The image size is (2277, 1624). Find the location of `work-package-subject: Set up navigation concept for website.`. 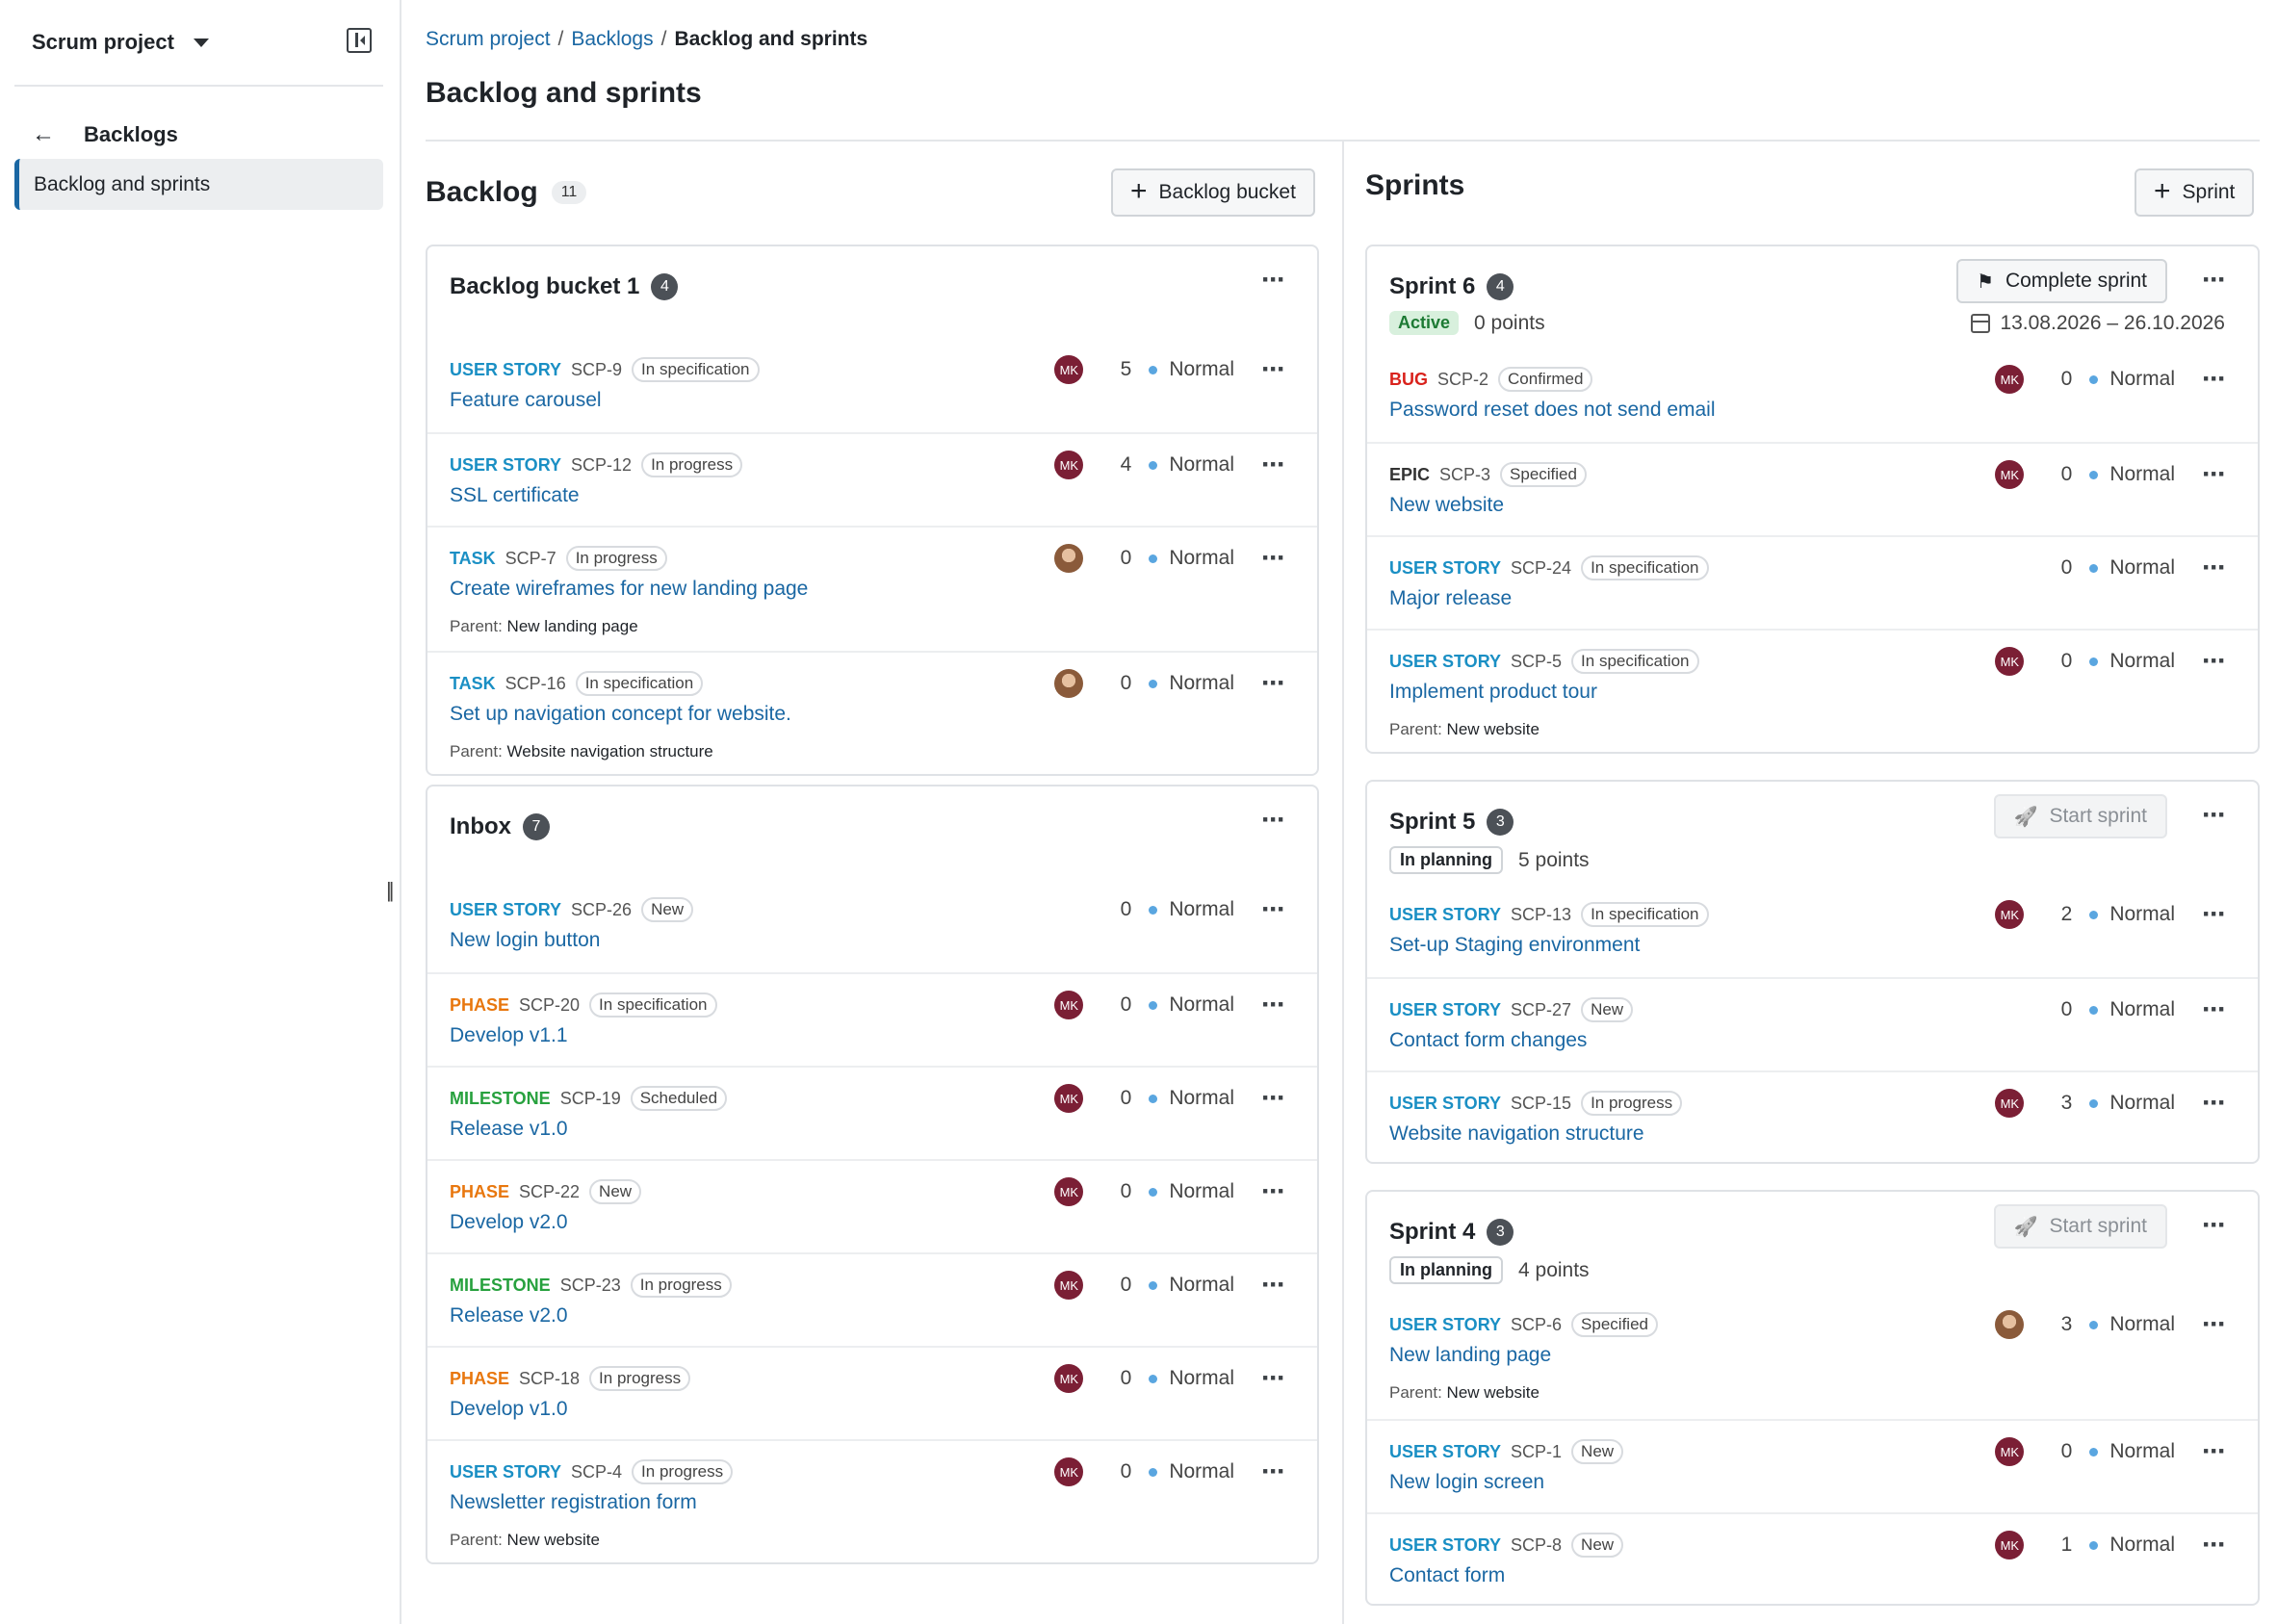

work-package-subject: Set up navigation concept for website. is located at coordinates (620, 714).